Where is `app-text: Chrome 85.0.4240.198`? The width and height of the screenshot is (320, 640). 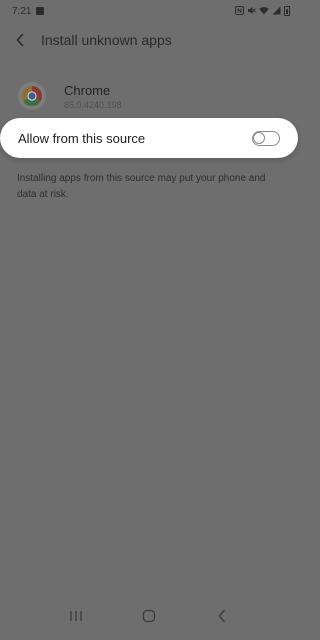 app-text: Chrome 85.0.4240.198 is located at coordinates (93, 96).